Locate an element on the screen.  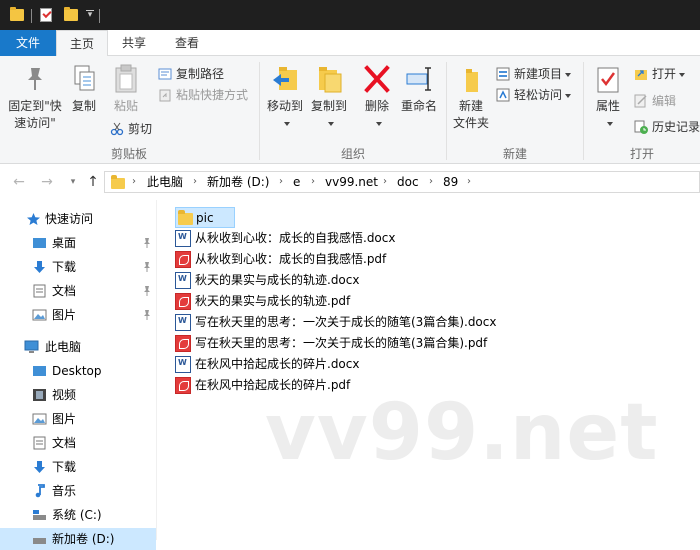
file-row-folder-pic: pic is located at coordinates (205, 217).